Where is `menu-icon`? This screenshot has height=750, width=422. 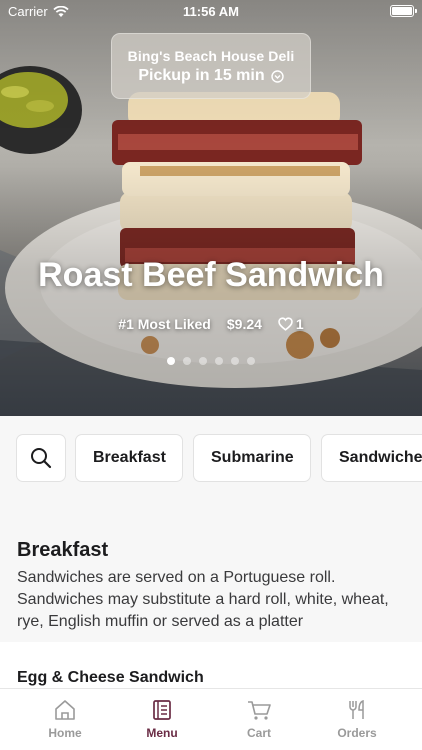
menu-icon is located at coordinates (162, 710).